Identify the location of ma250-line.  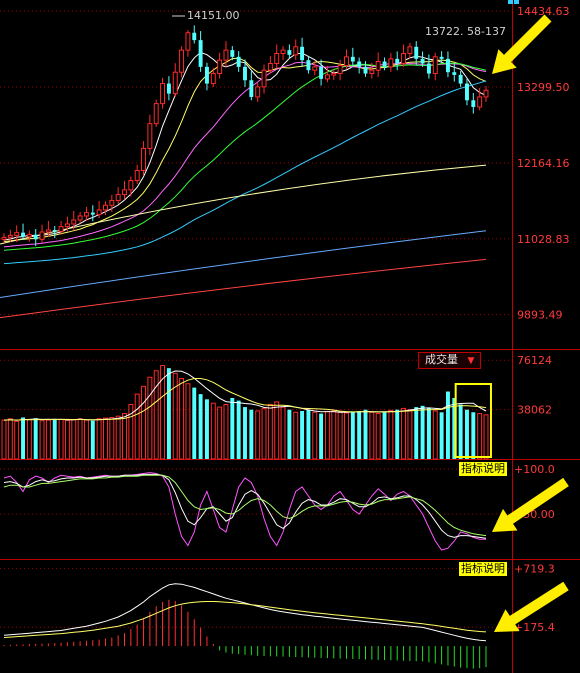
(243, 264).